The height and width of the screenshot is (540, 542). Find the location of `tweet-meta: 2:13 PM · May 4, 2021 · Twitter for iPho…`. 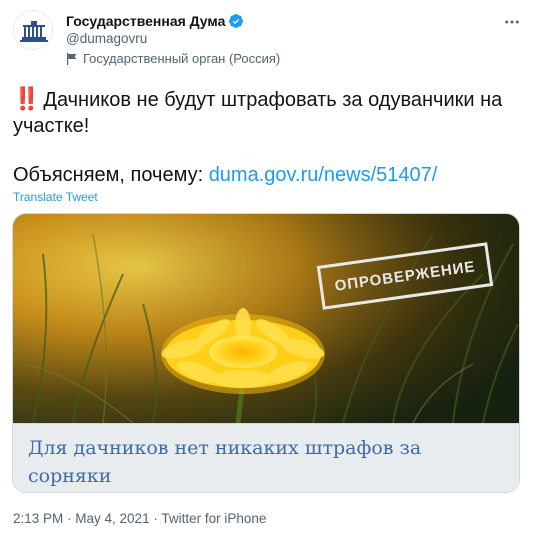

tweet-meta: 2:13 PM · May 4, 2021 · Twitter for iPho… is located at coordinates (139, 518).